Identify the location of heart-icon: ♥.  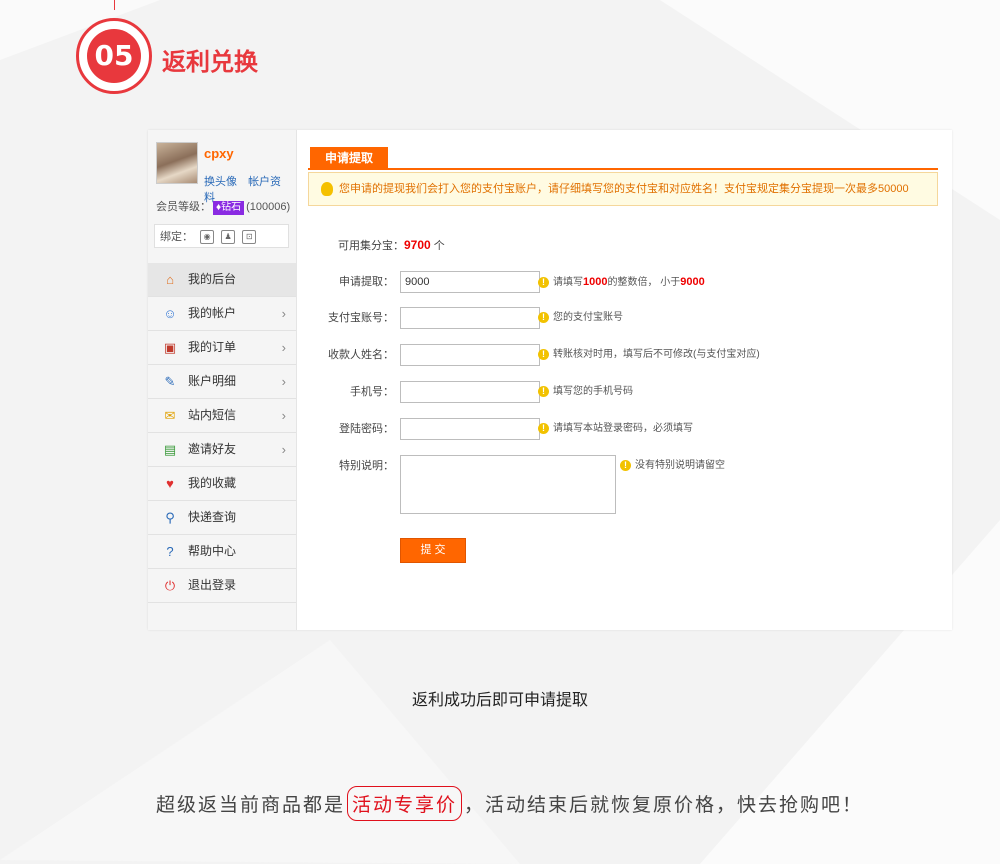
(170, 483).